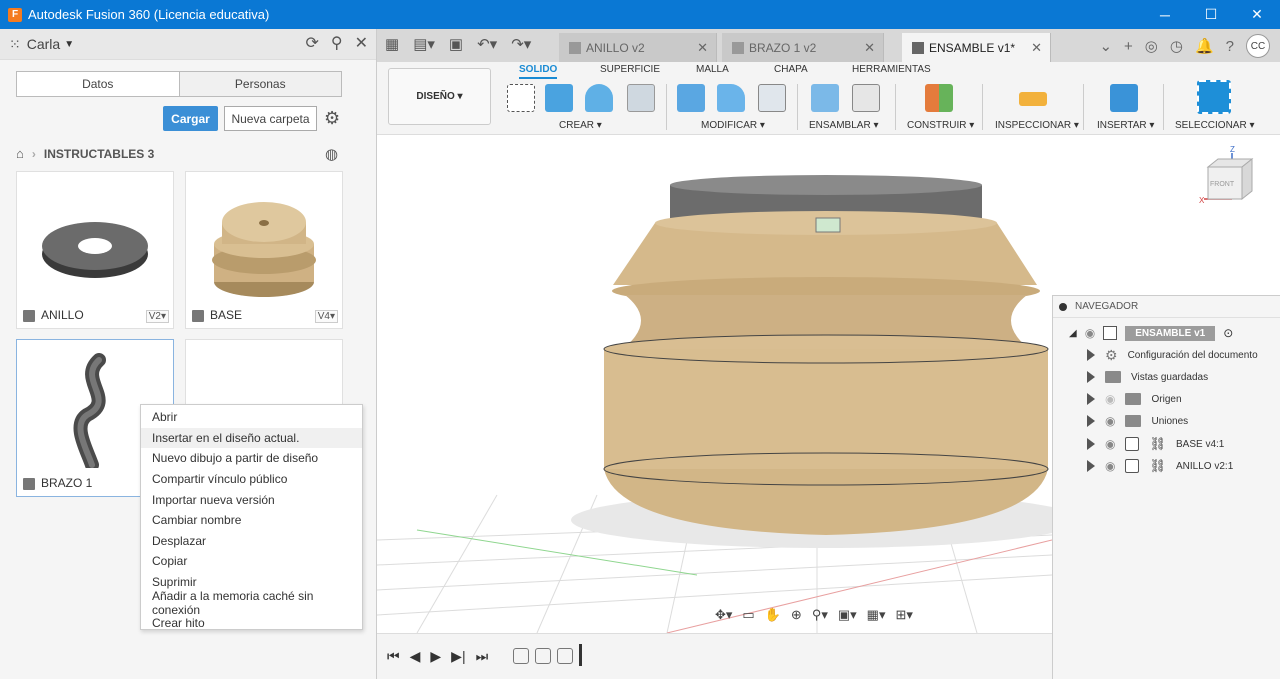 The height and width of the screenshot is (679, 1280). I want to click on tab-personas: Personas, so click(259, 84).